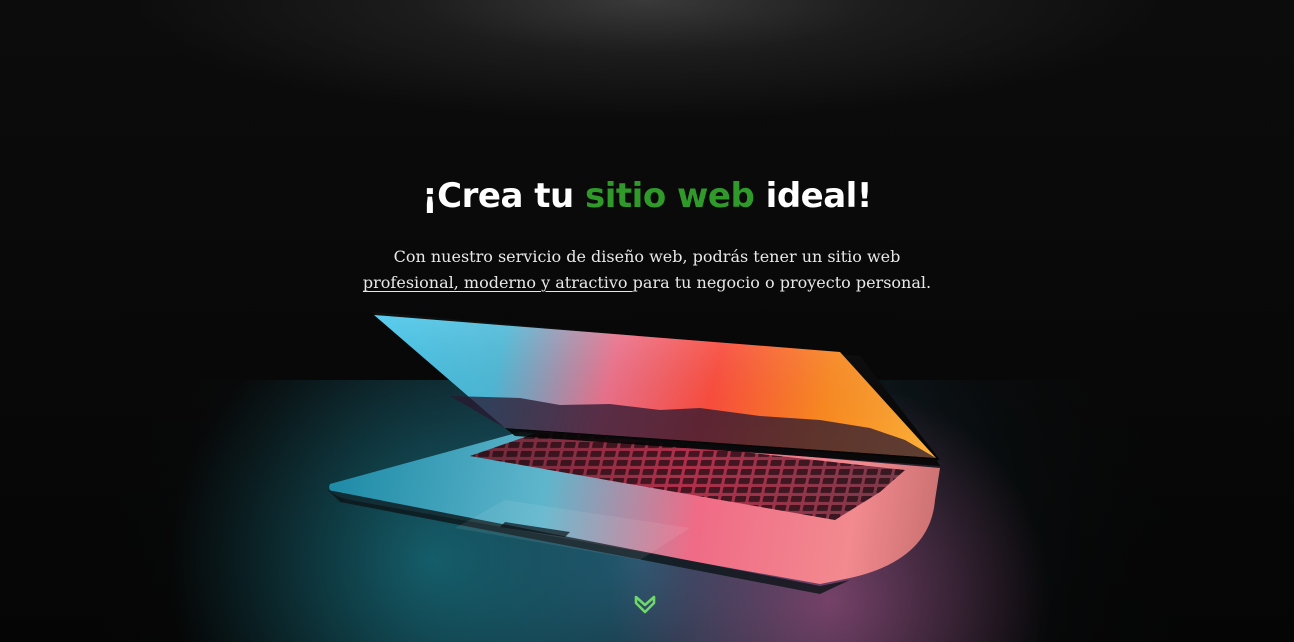 Image resolution: width=1294 pixels, height=642 pixels. I want to click on chevron-down-icon, so click(645, 604).